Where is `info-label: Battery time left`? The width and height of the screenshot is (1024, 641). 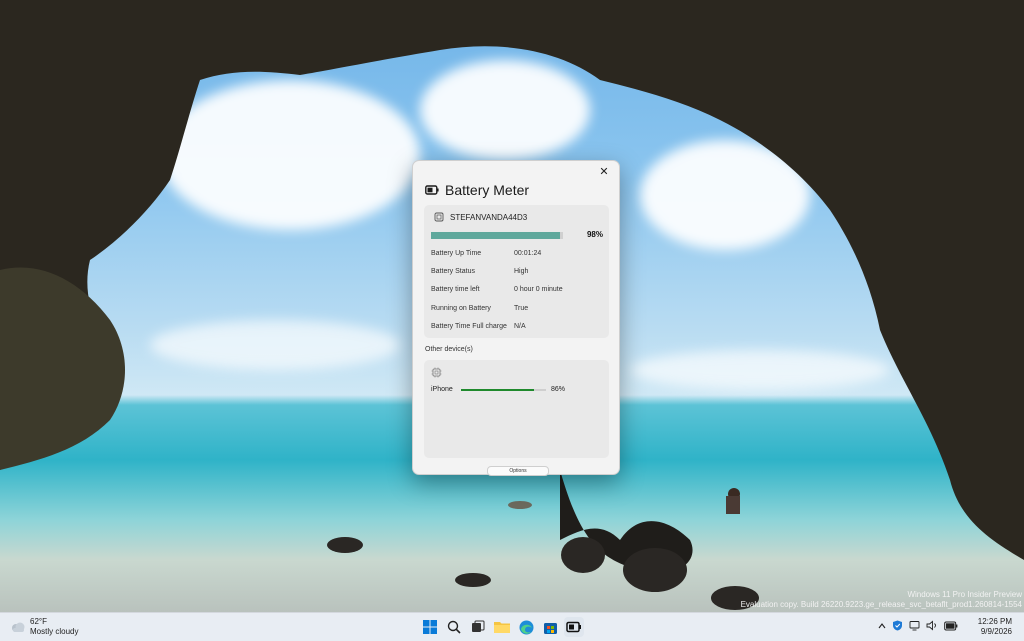
info-label: Battery time left is located at coordinates (455, 289).